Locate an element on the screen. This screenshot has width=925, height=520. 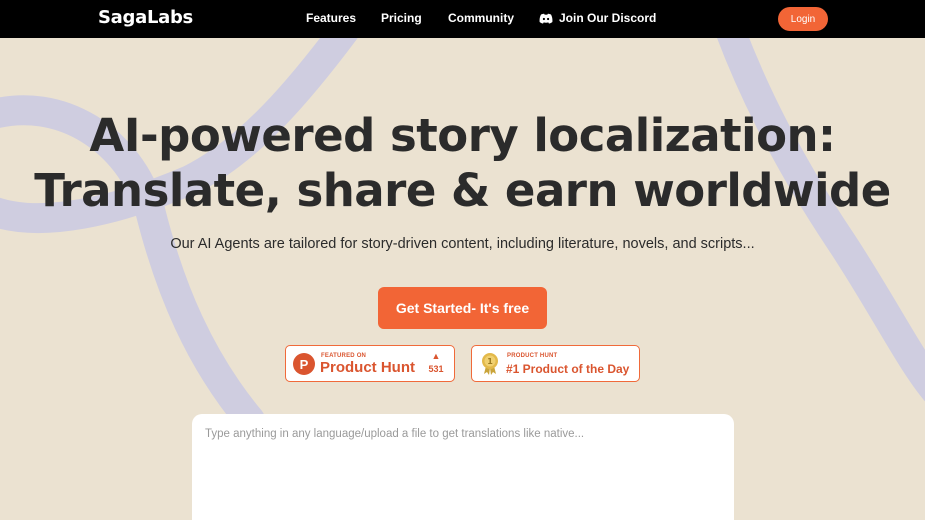
svg-text: 1 is located at coordinates (490, 361).